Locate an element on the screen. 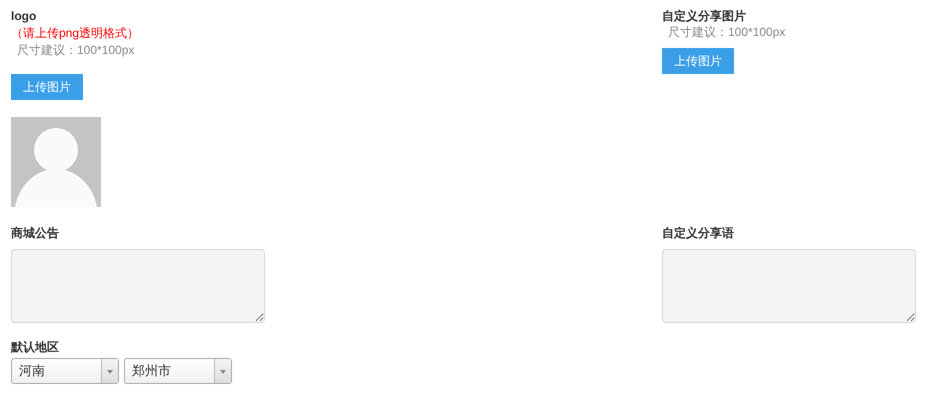 Image resolution: width=937 pixels, height=401 pixels. section-title: 商城公告 is located at coordinates (35, 233).